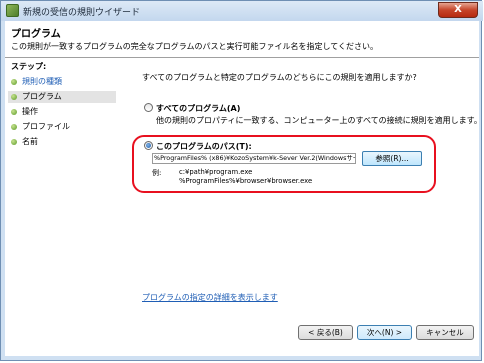 The width and height of the screenshot is (484, 363). I want to click on program-path-label: このプログラムのパス(T):, so click(204, 146).